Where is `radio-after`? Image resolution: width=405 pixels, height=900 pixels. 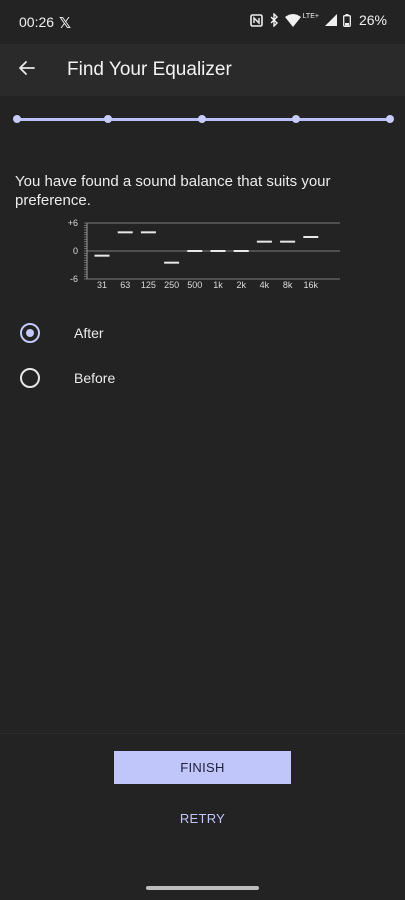
radio-after is located at coordinates (30, 333).